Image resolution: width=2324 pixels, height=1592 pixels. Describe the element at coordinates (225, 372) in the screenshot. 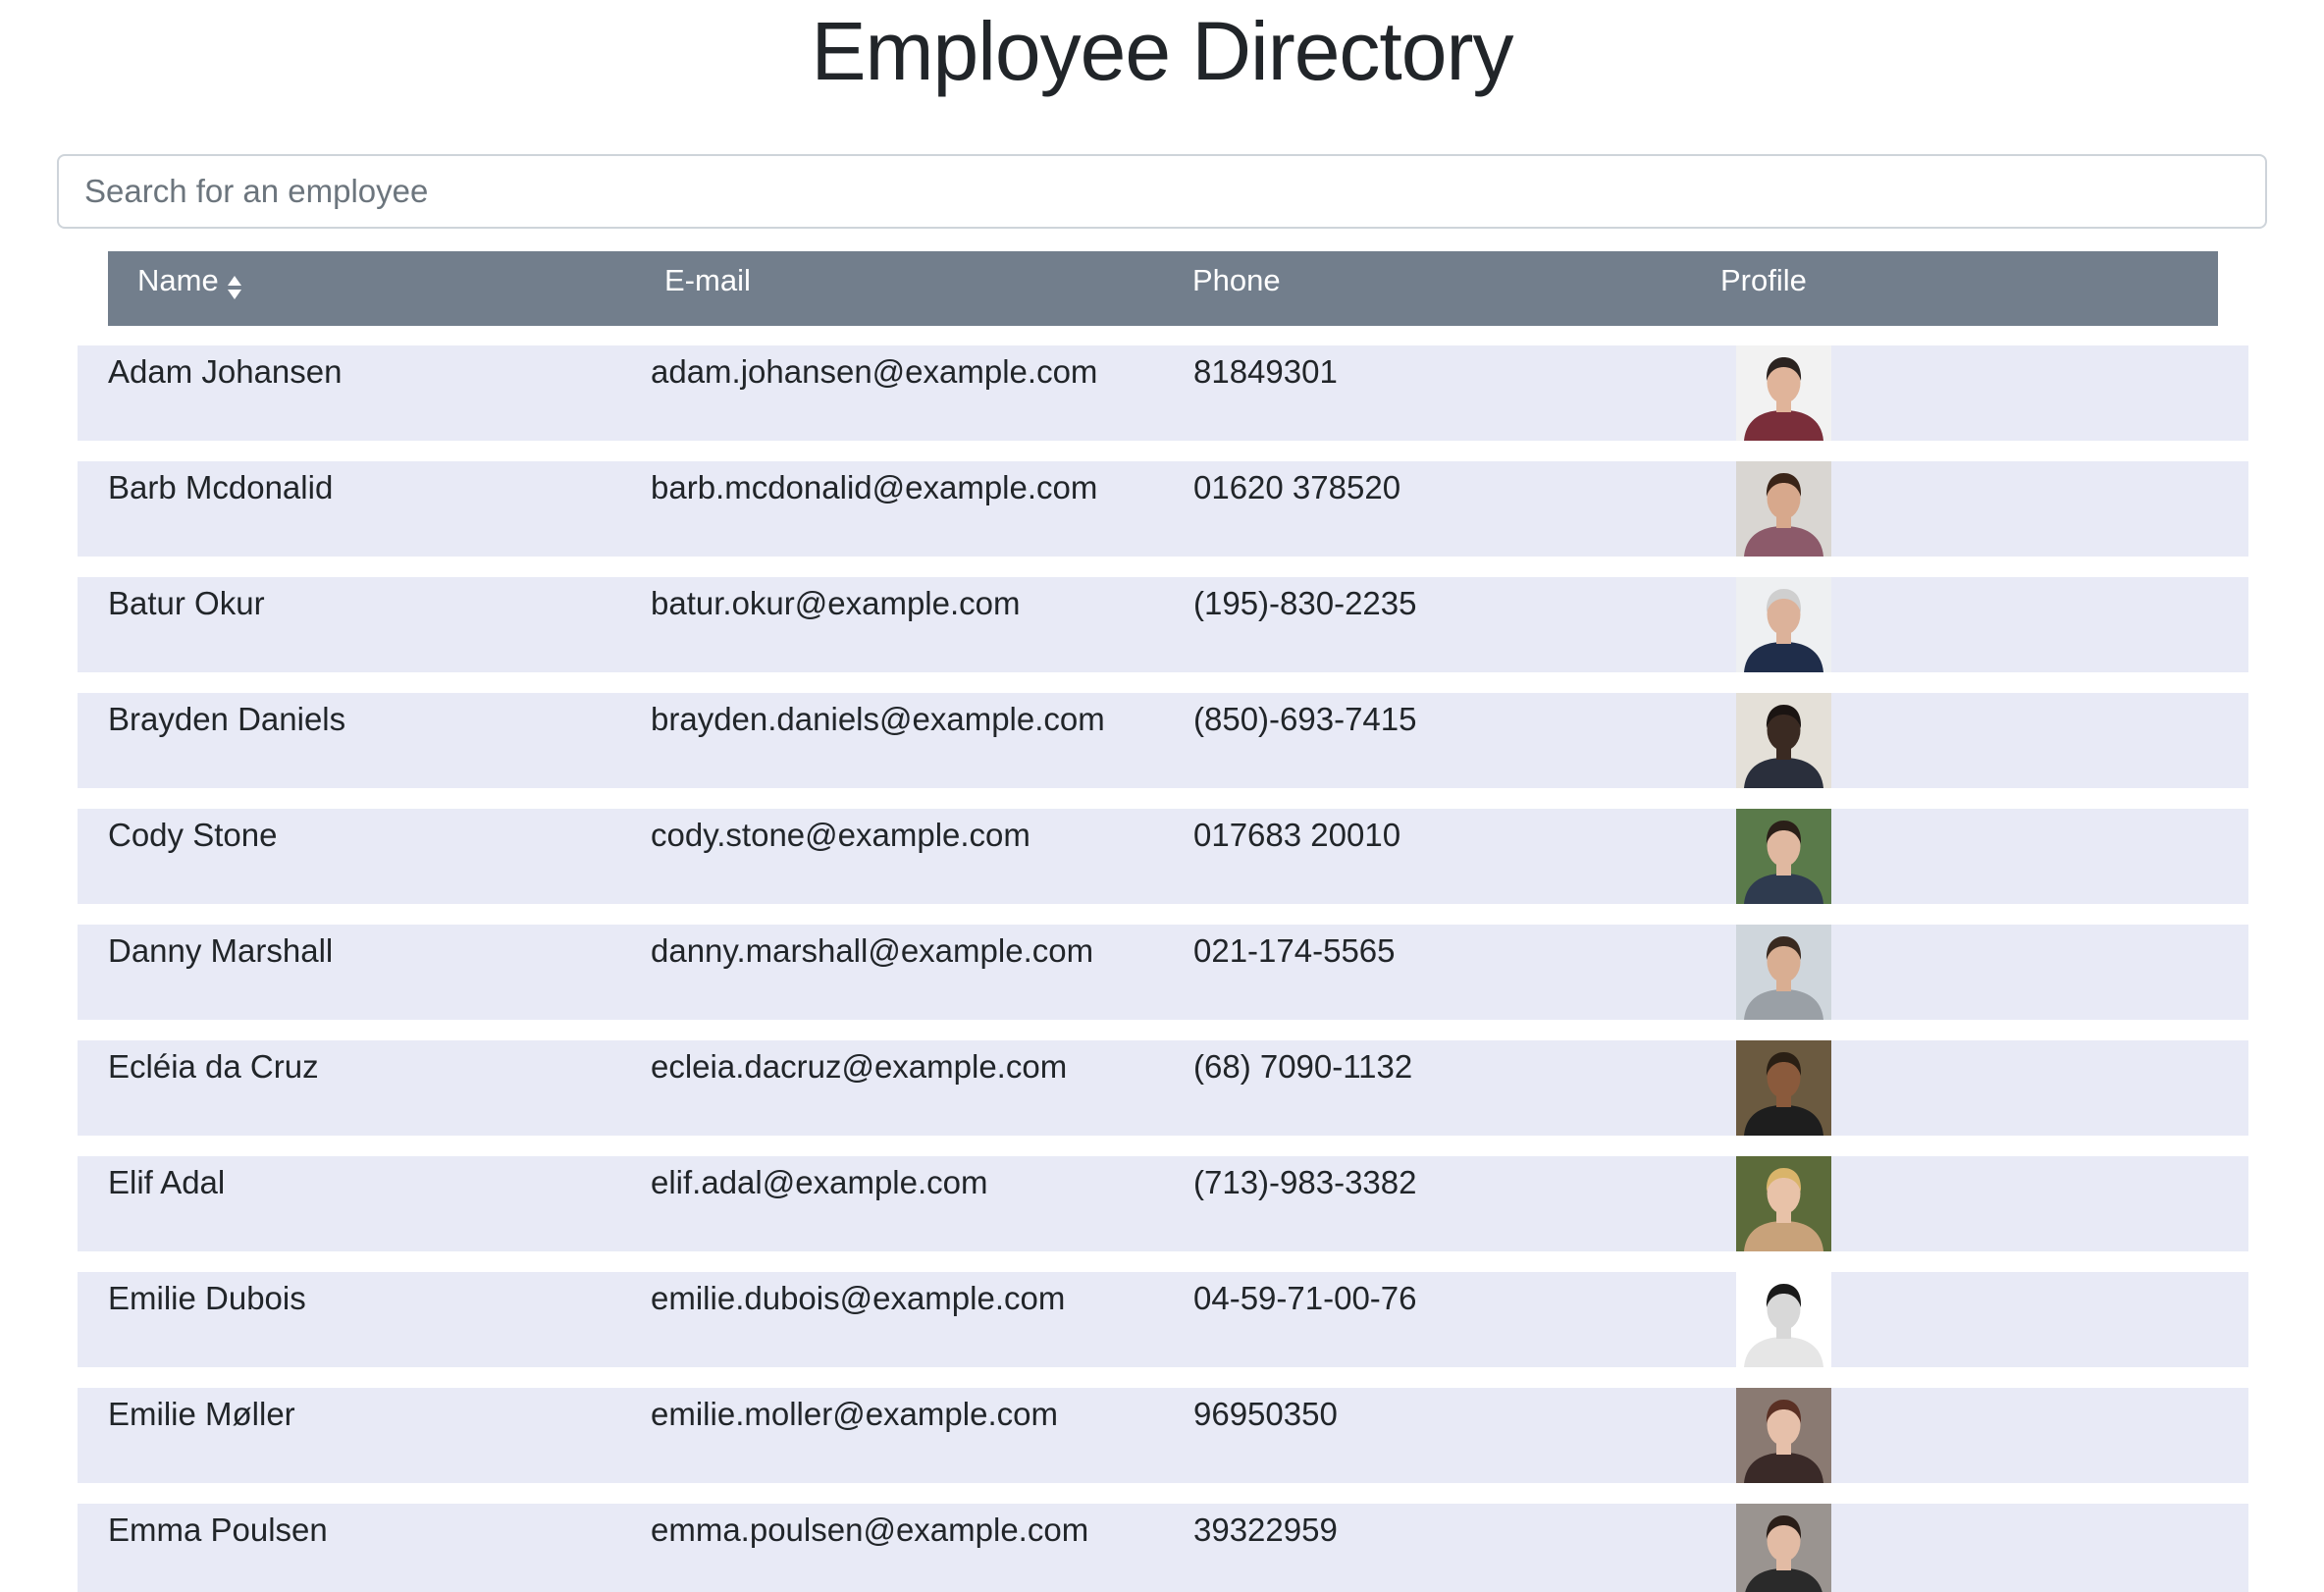

I see `employee-name: Adam Johansen` at that location.